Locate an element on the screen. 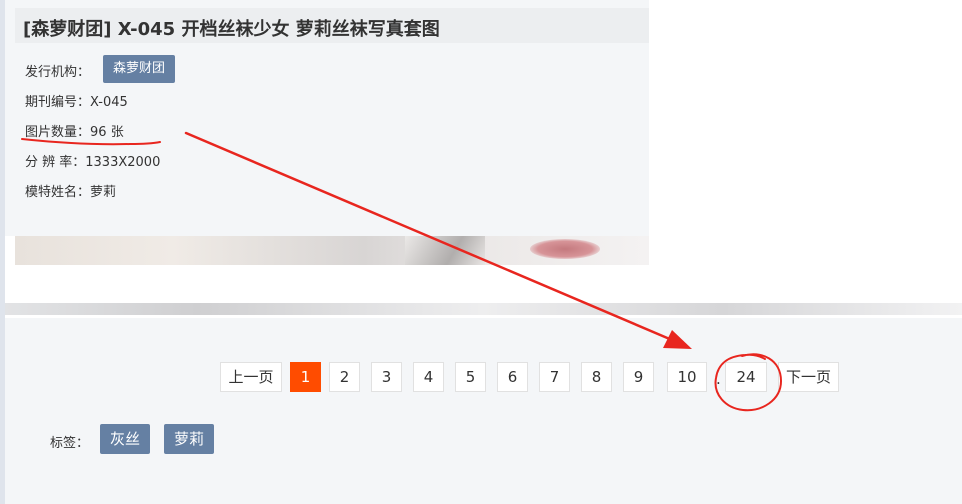  issue-row: 期刊编号：X-045 is located at coordinates (76, 100).